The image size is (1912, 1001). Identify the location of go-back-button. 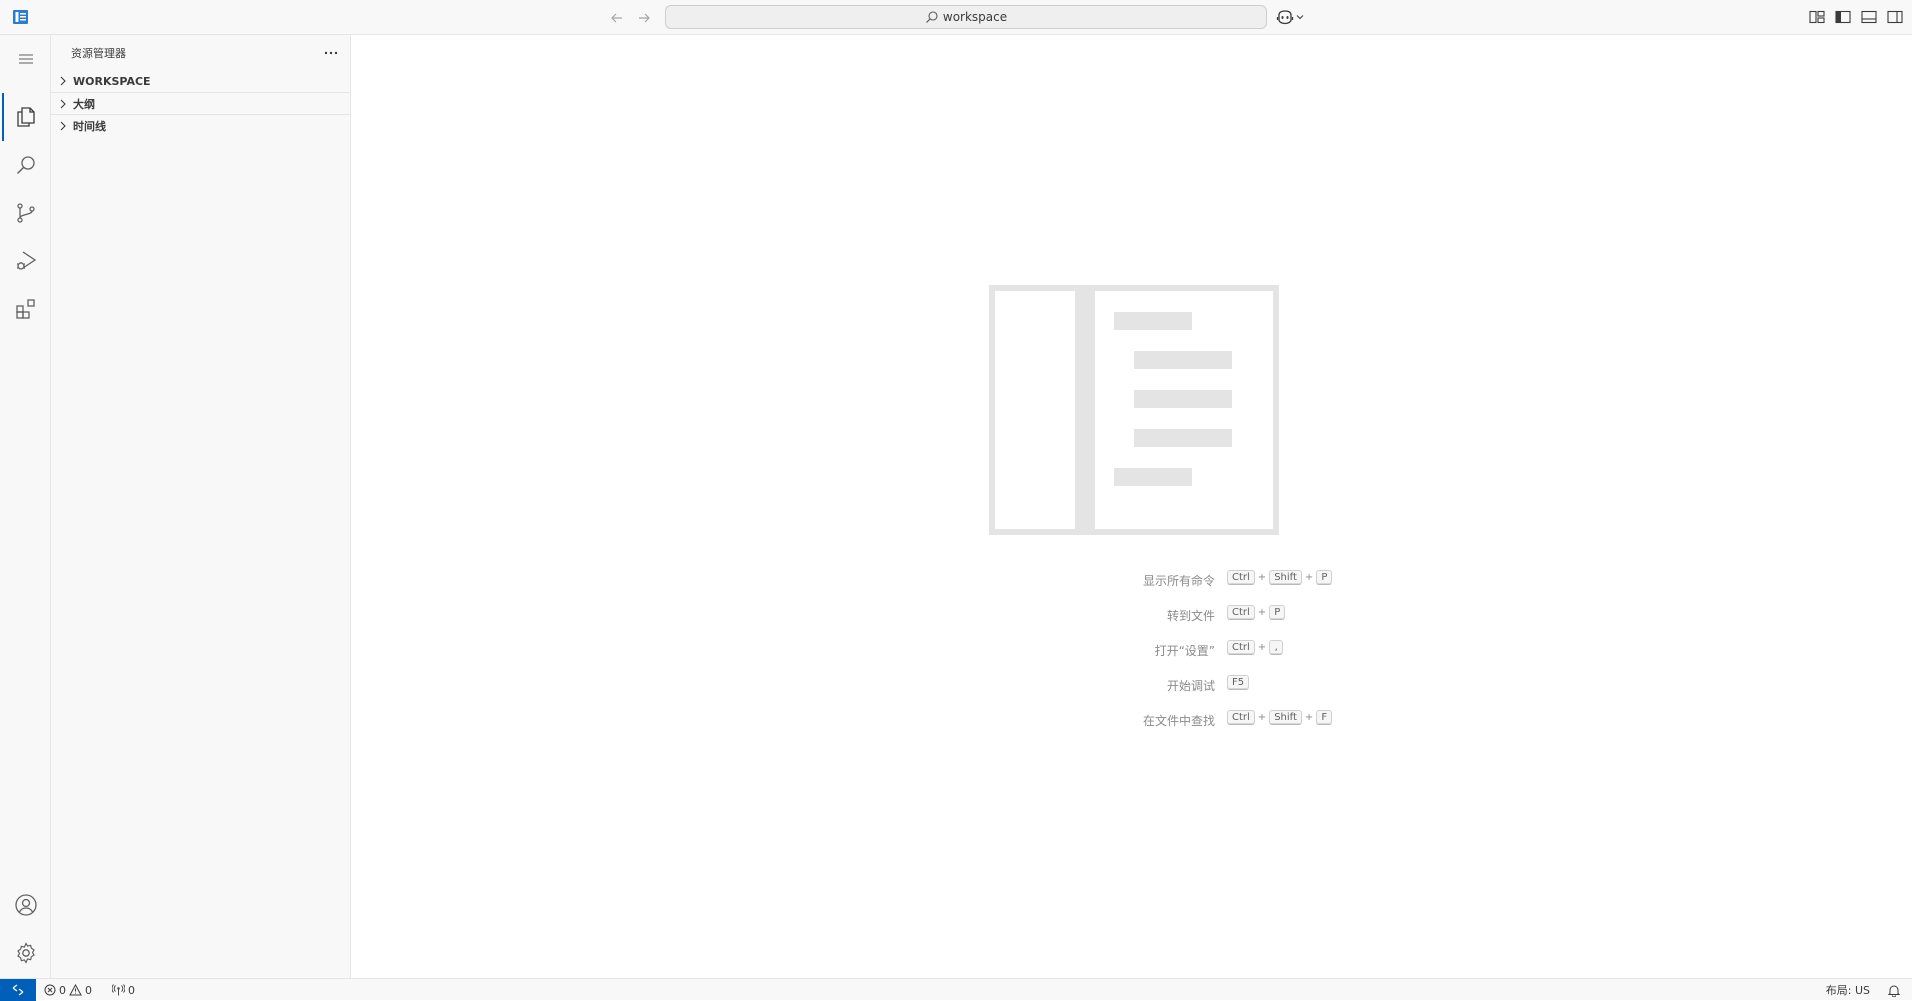
(617, 18).